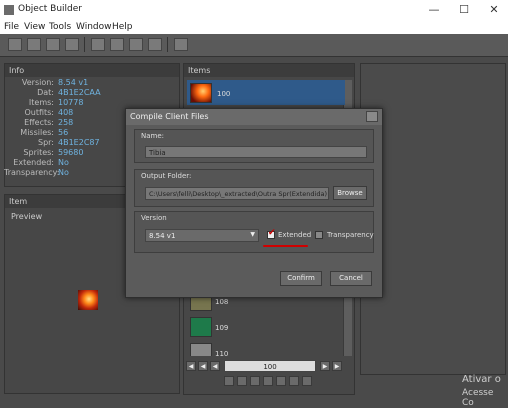 This screenshot has height=408, width=508. What do you see at coordinates (464, 10) in the screenshot?
I see `maximize-button: ☐` at bounding box center [464, 10].